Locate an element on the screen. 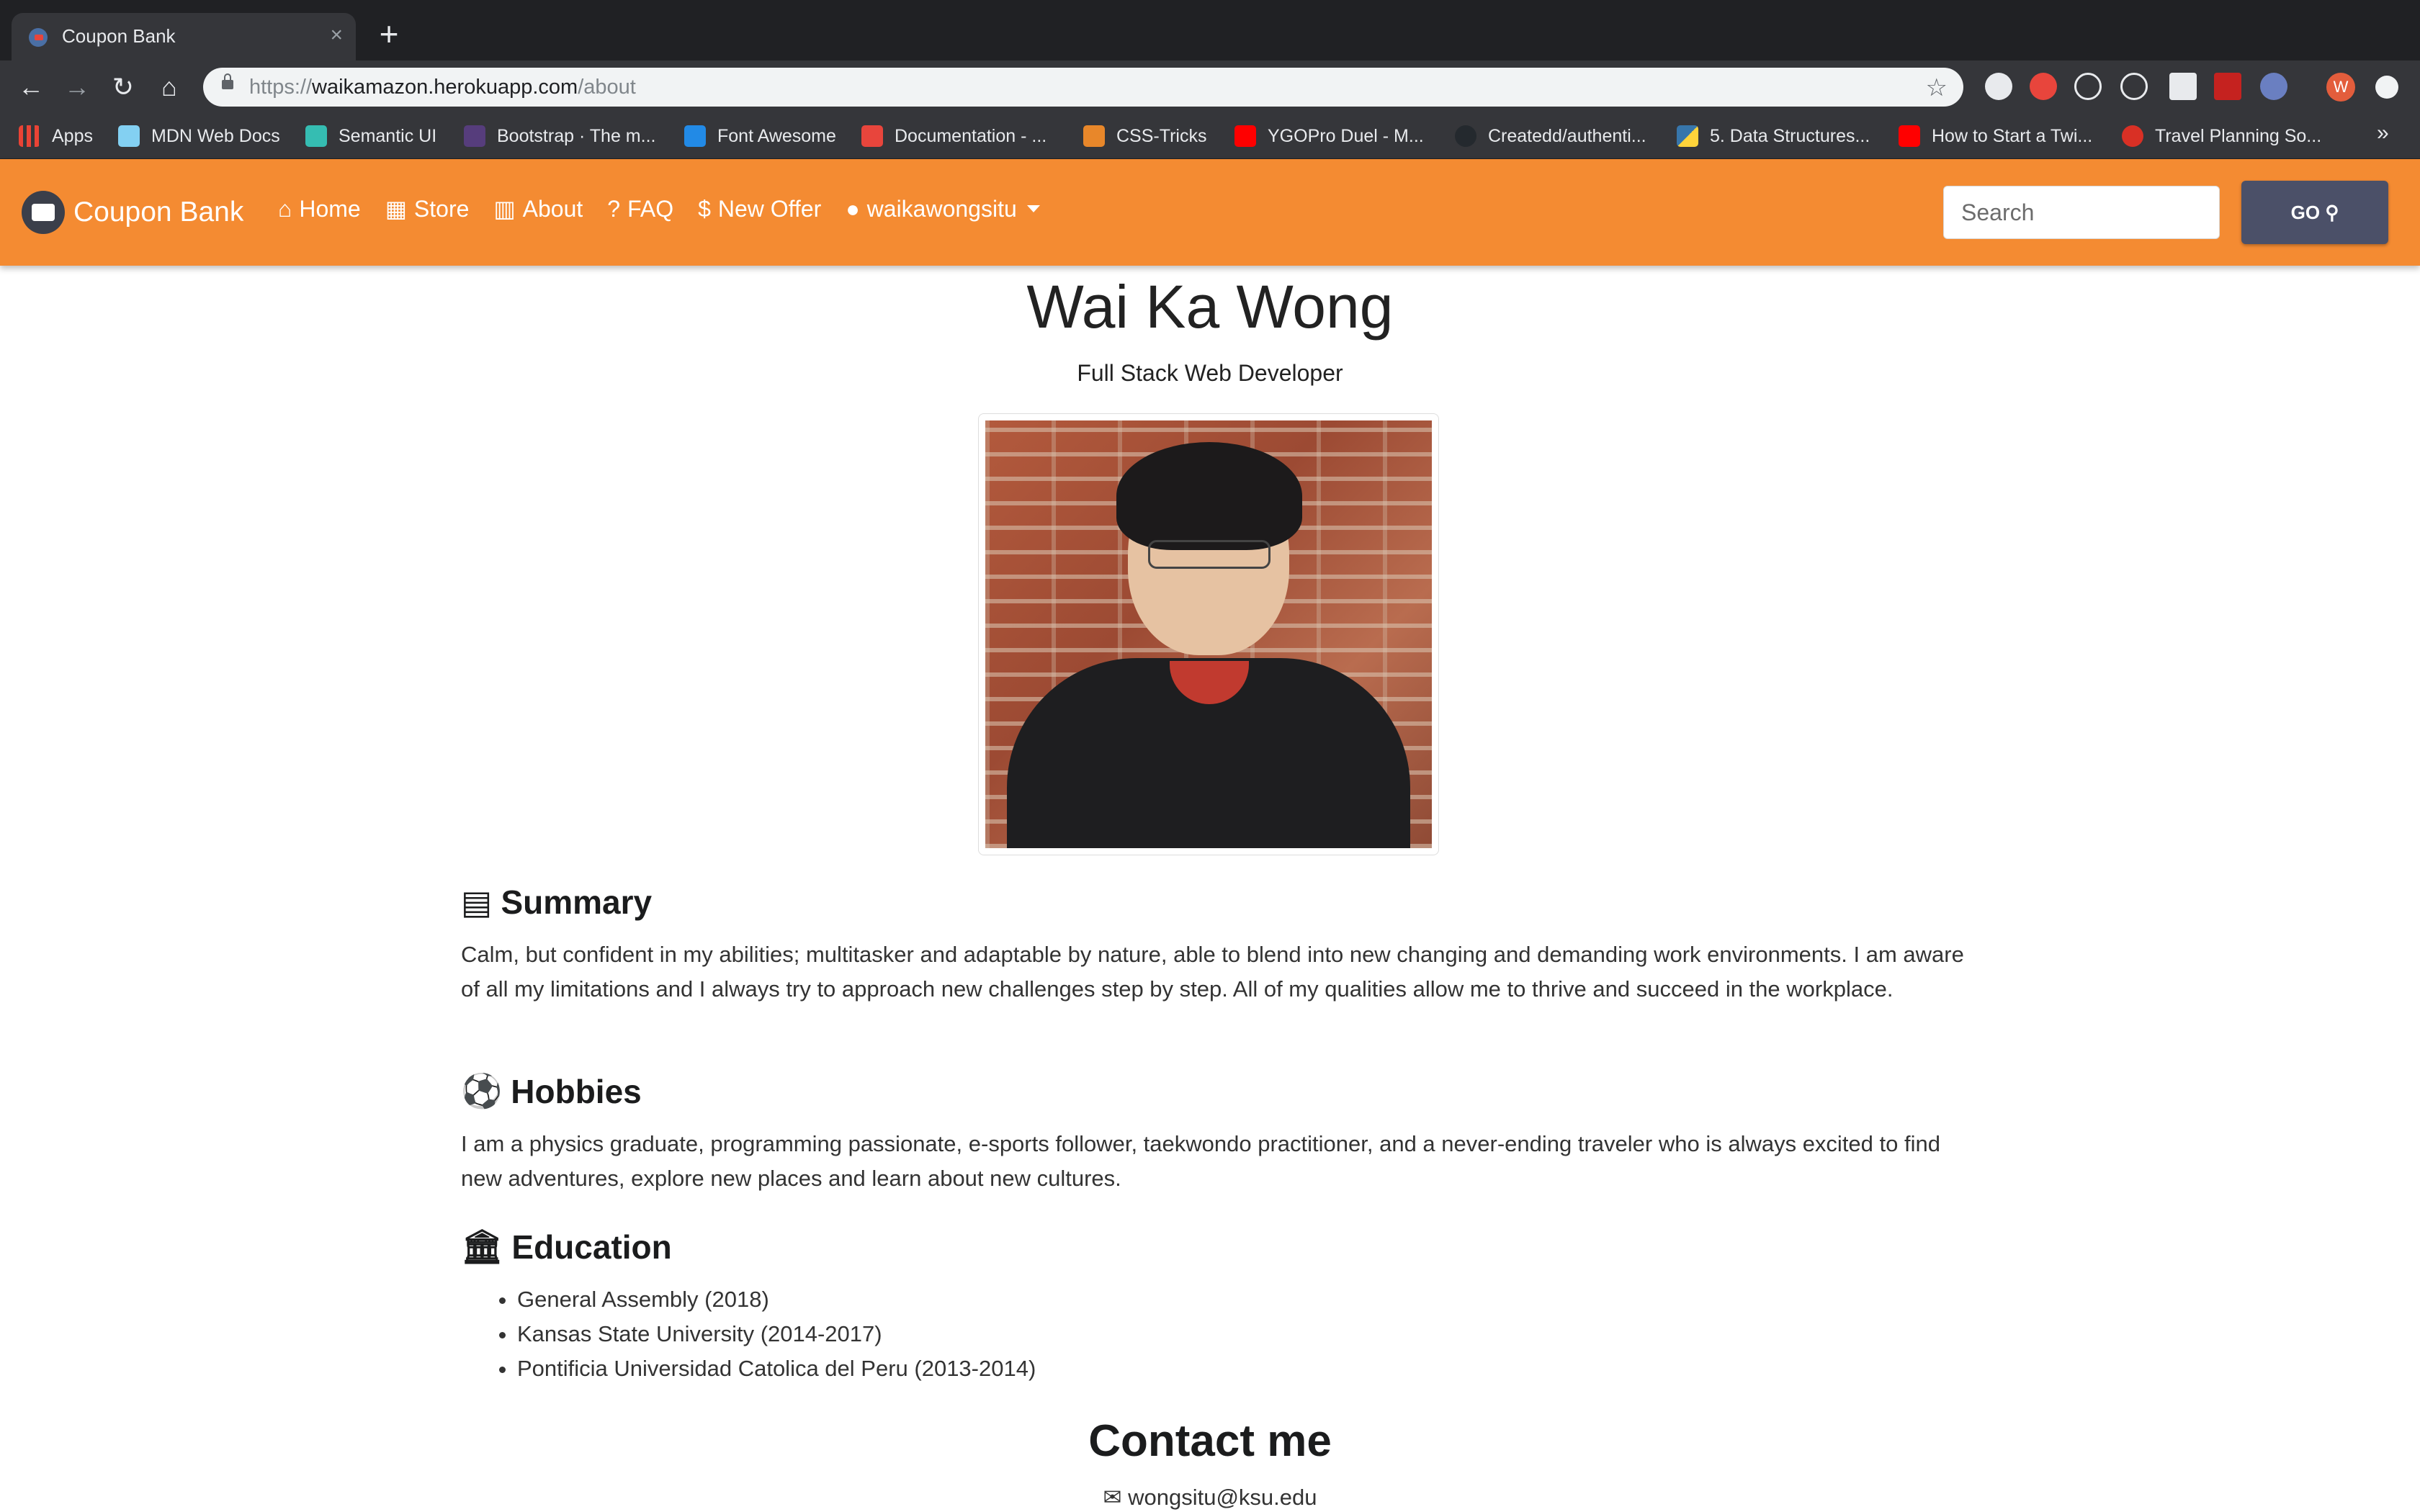 This screenshot has width=2420, height=1512. futbol-icon: ⚽ is located at coordinates (482, 1091).